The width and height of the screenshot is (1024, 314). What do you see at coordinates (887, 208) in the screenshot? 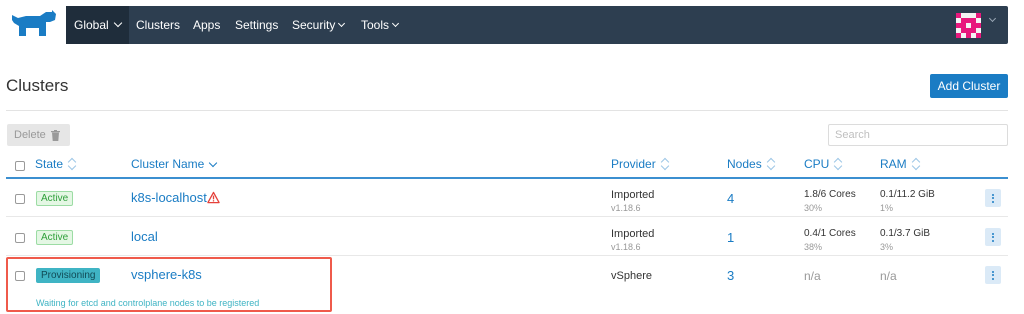
I see `ram-percent: 1%` at bounding box center [887, 208].